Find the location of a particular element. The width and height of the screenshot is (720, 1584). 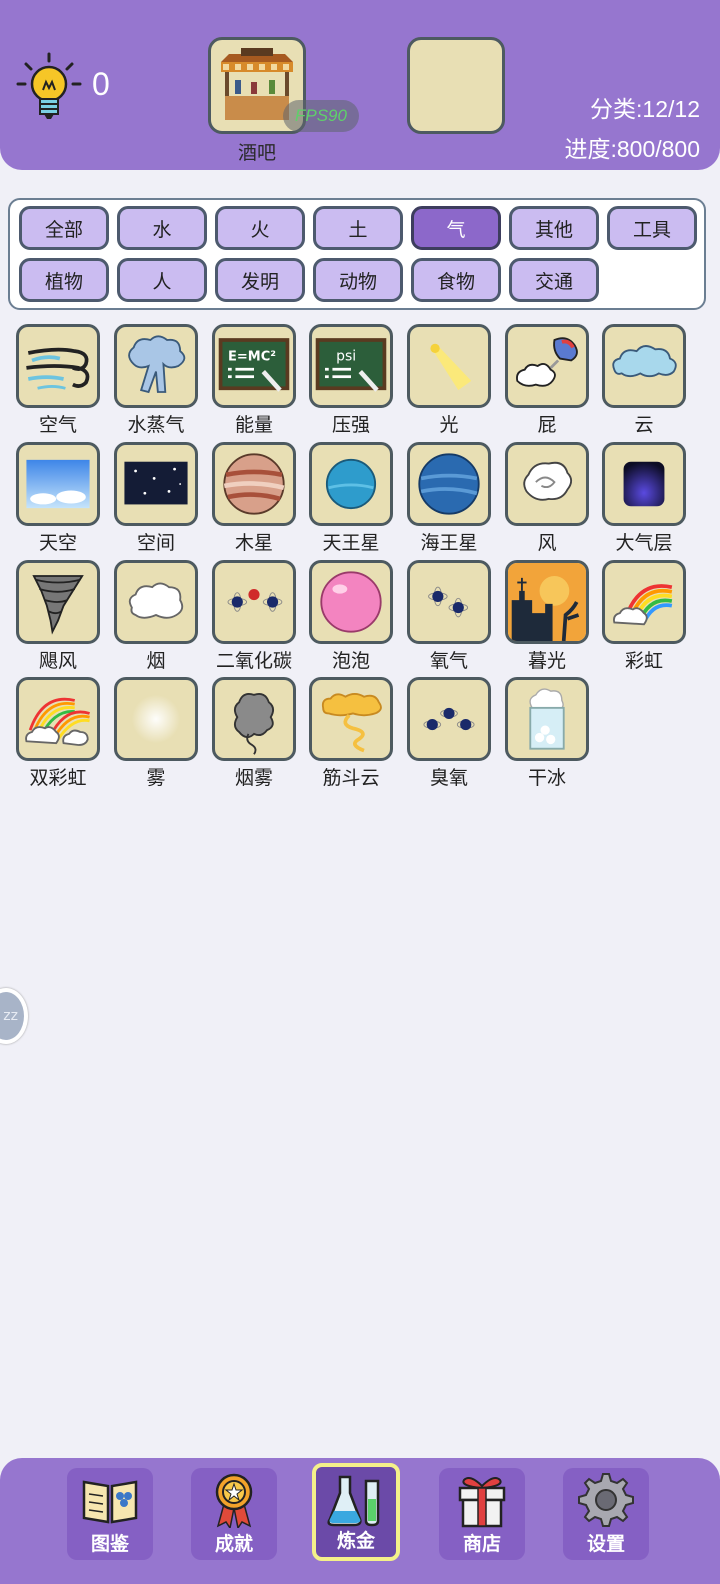

double-rainbow-icon is located at coordinates (57, 721).